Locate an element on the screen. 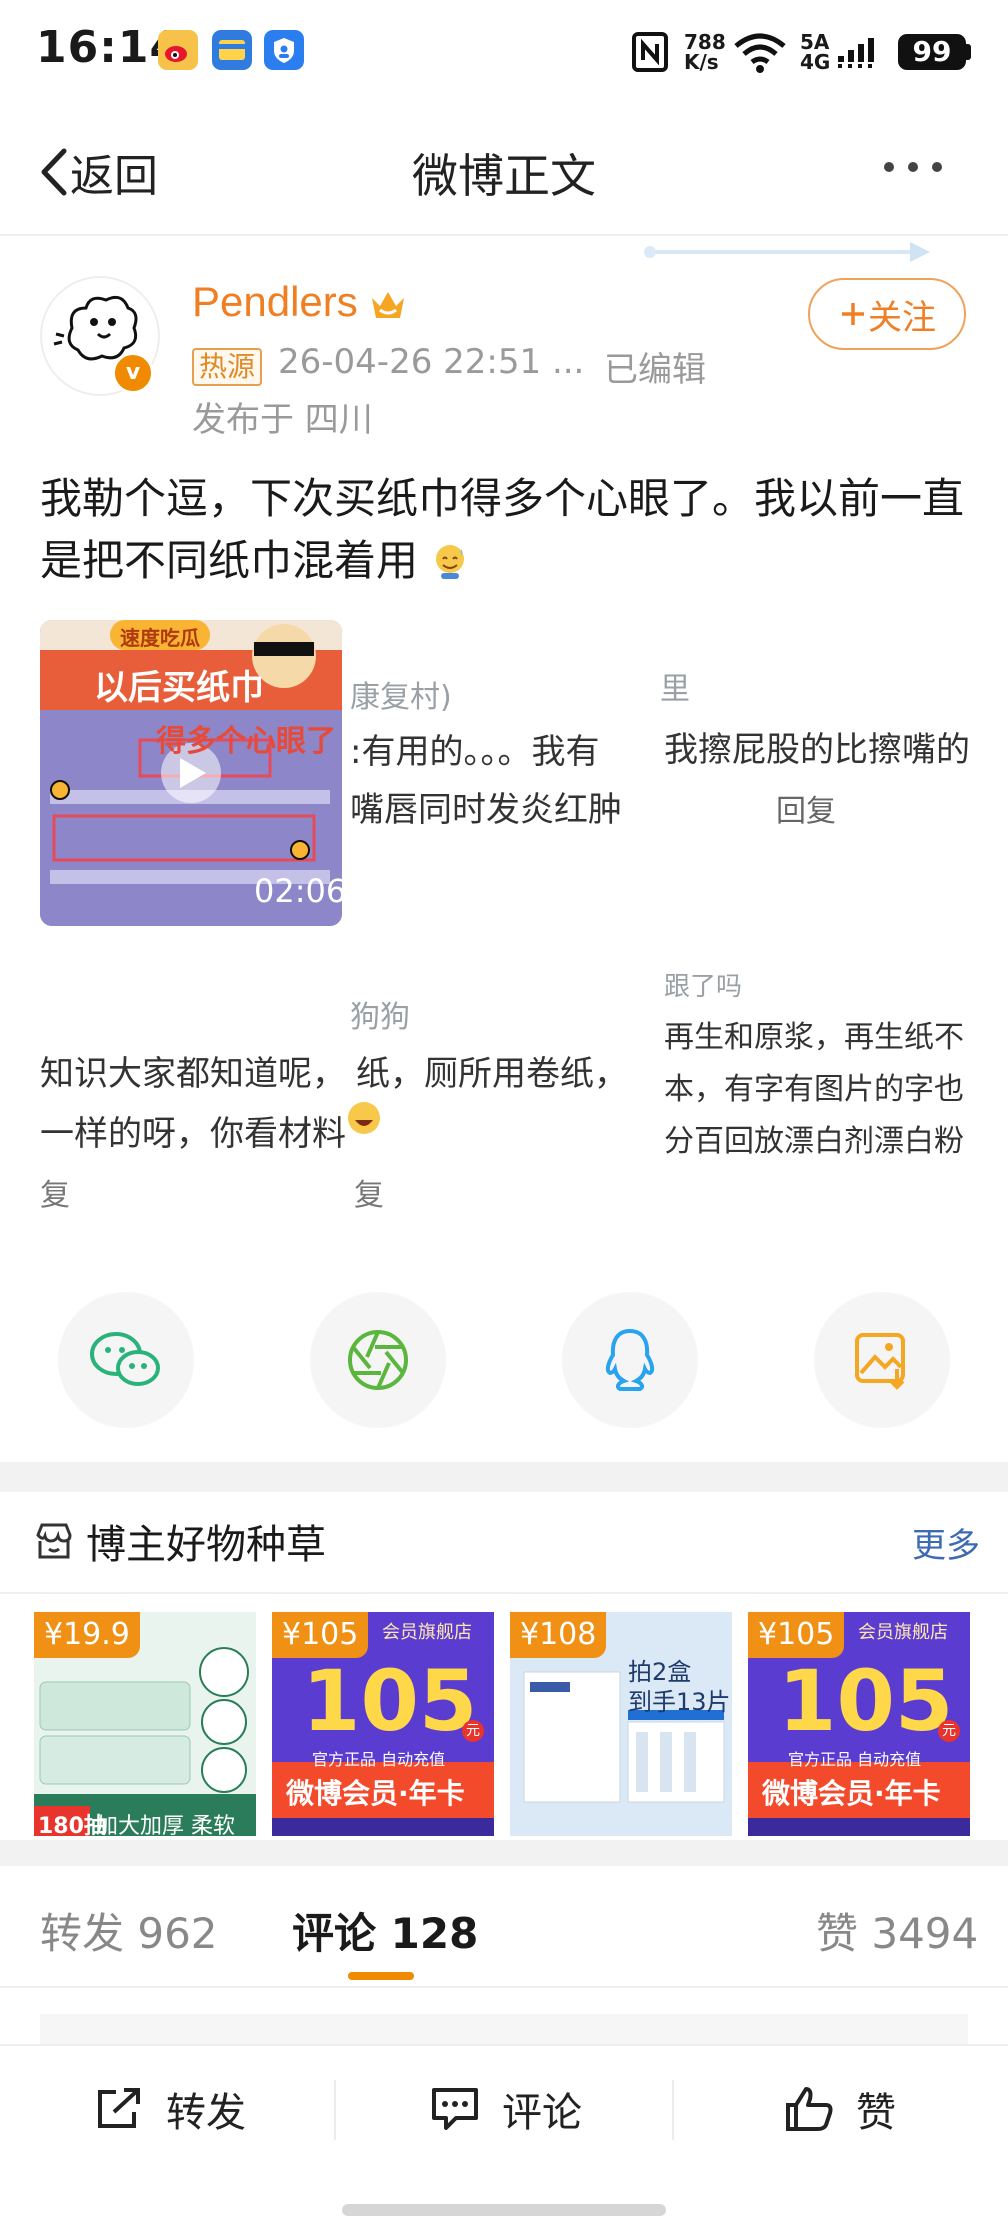 The height and width of the screenshot is (2234, 1008). bar-separator is located at coordinates (335, 2110).